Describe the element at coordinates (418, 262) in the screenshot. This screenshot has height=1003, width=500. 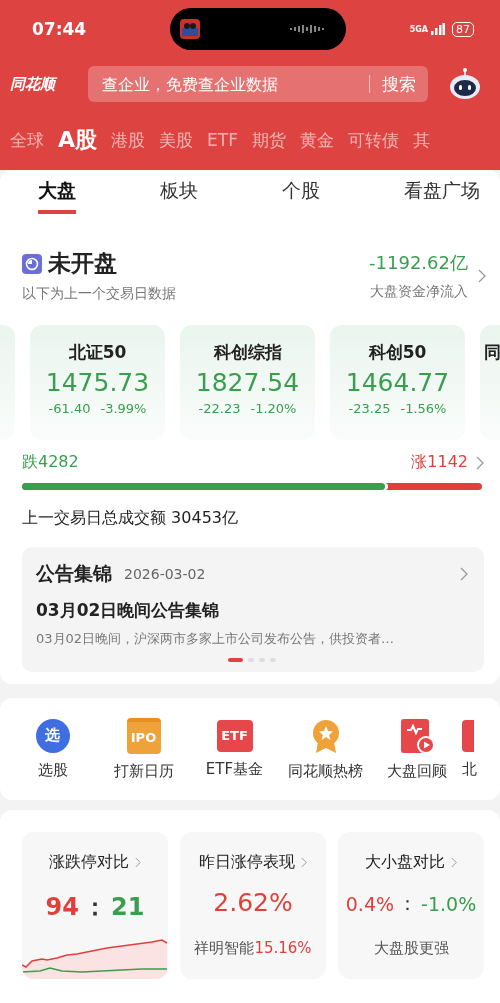
I see `capital-flow-value: -1192.62亿` at that location.